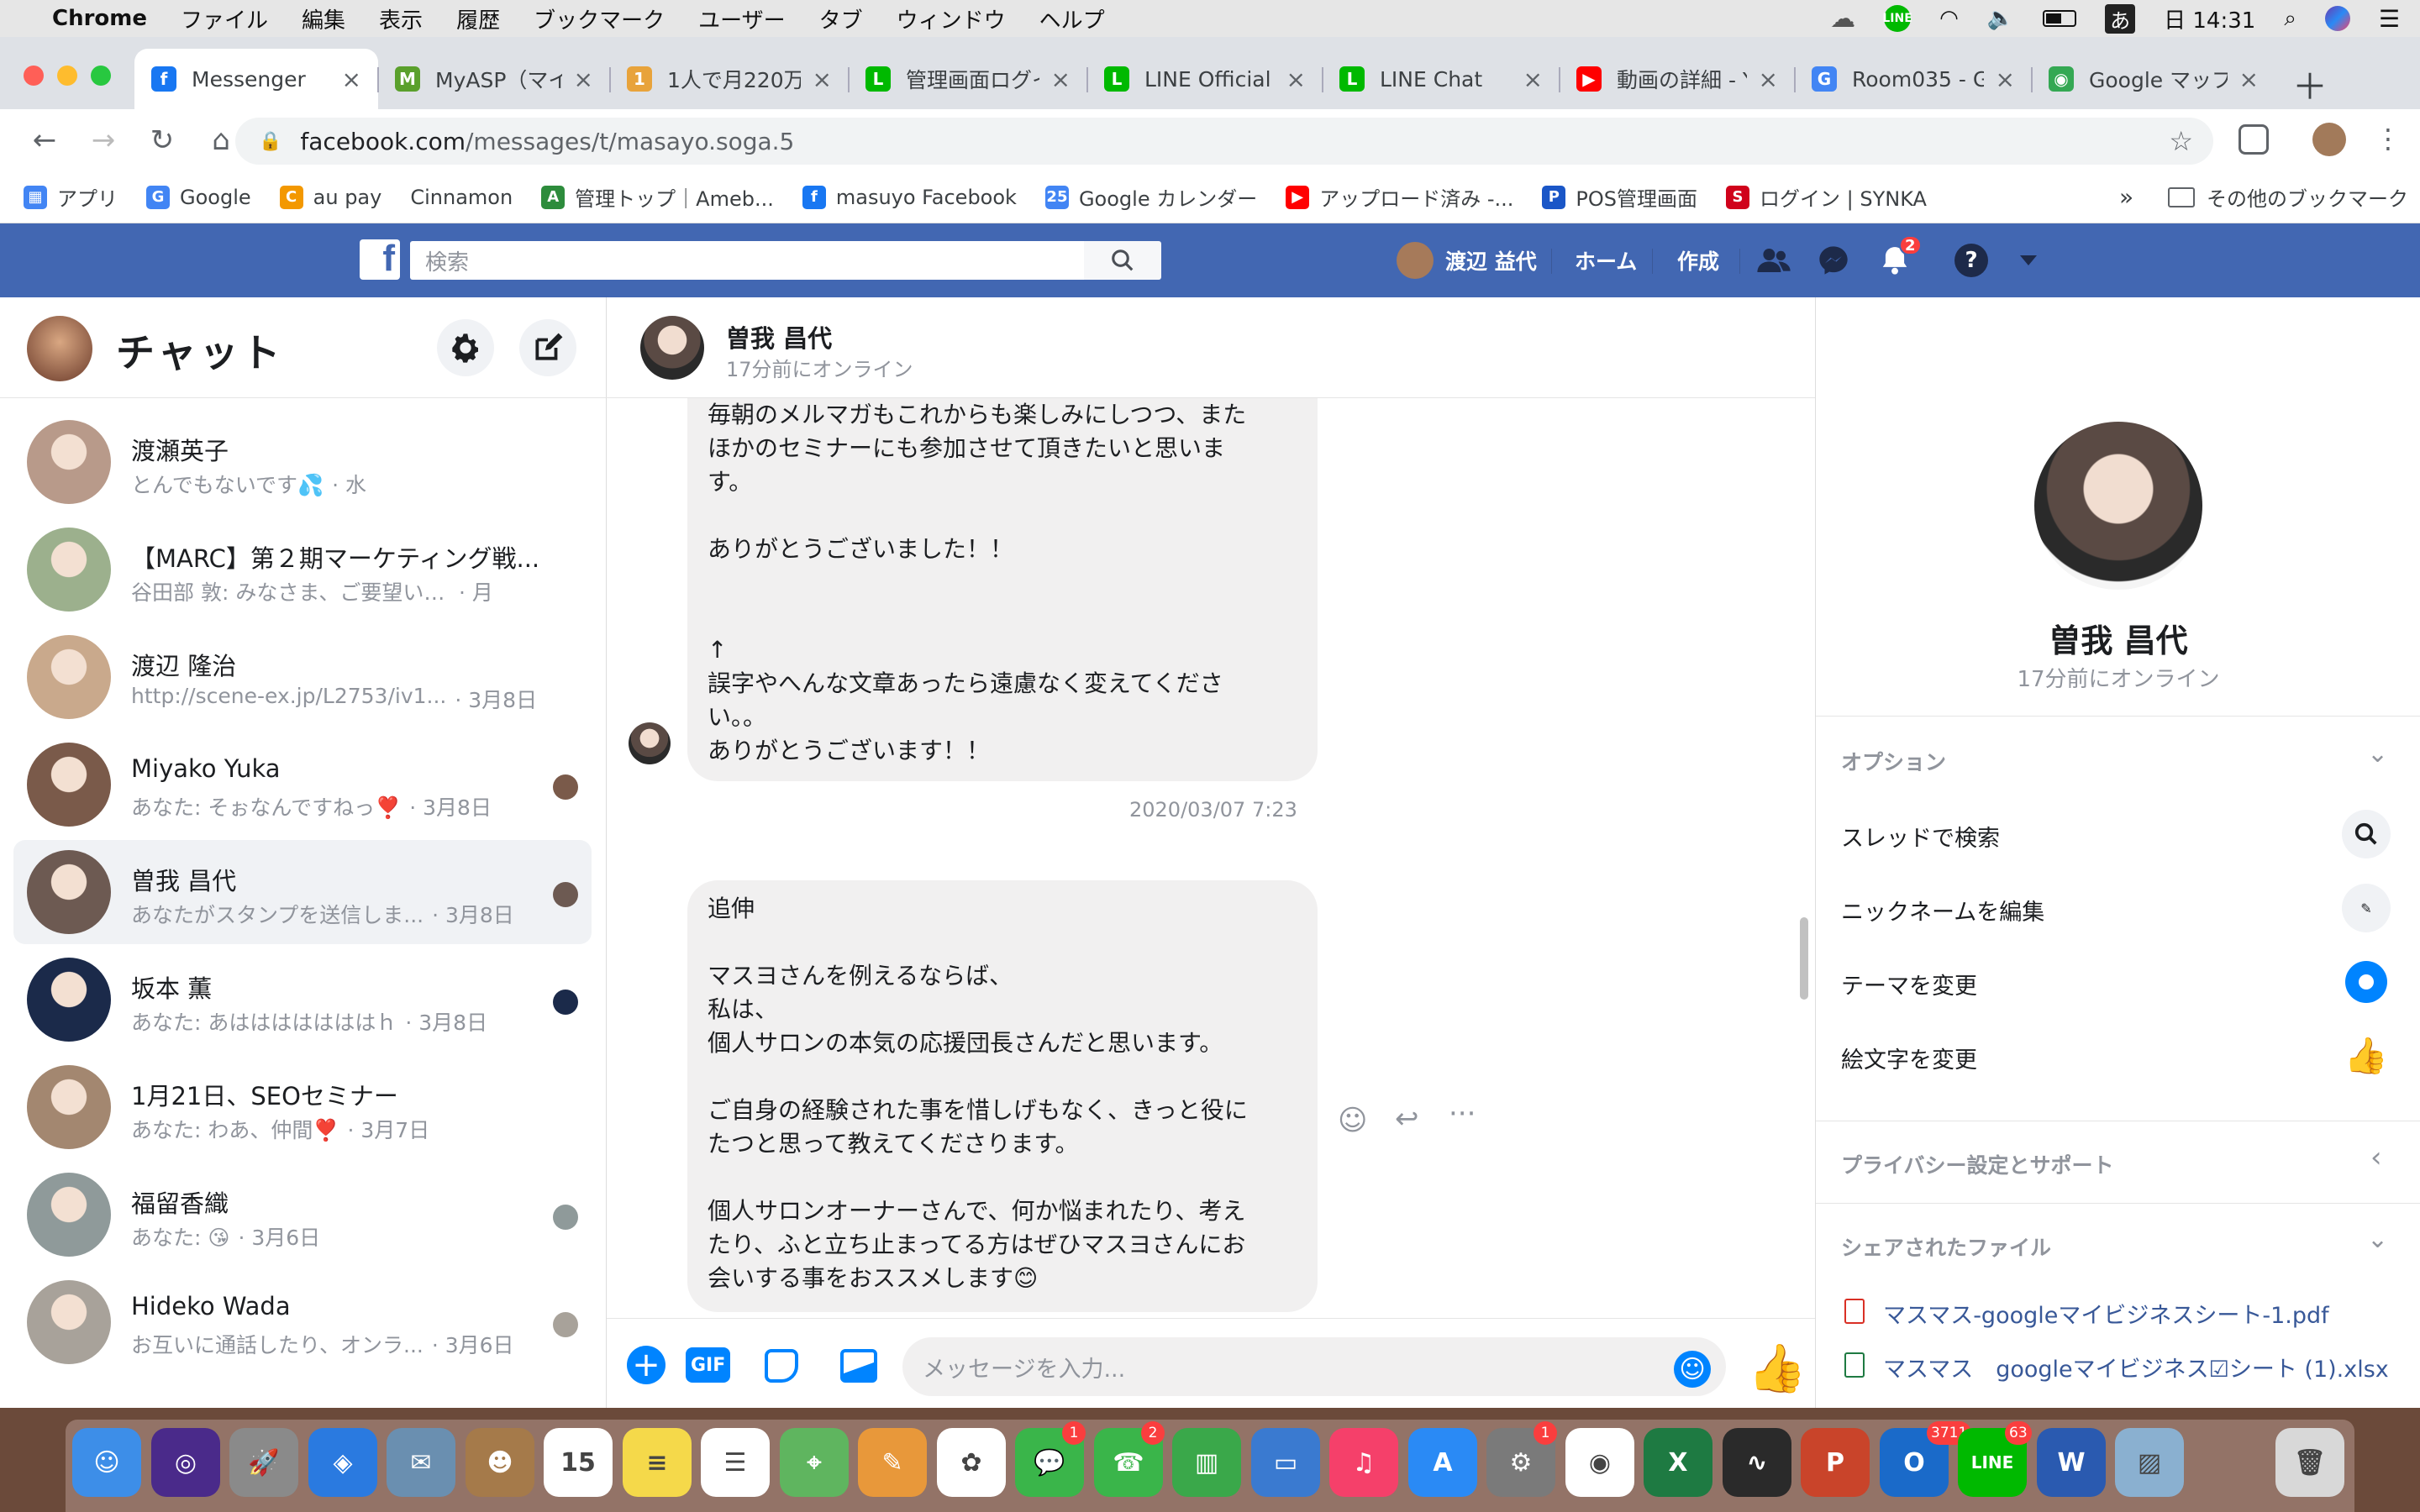 The height and width of the screenshot is (1512, 2420). I want to click on menu-view: 表示, so click(401, 18).